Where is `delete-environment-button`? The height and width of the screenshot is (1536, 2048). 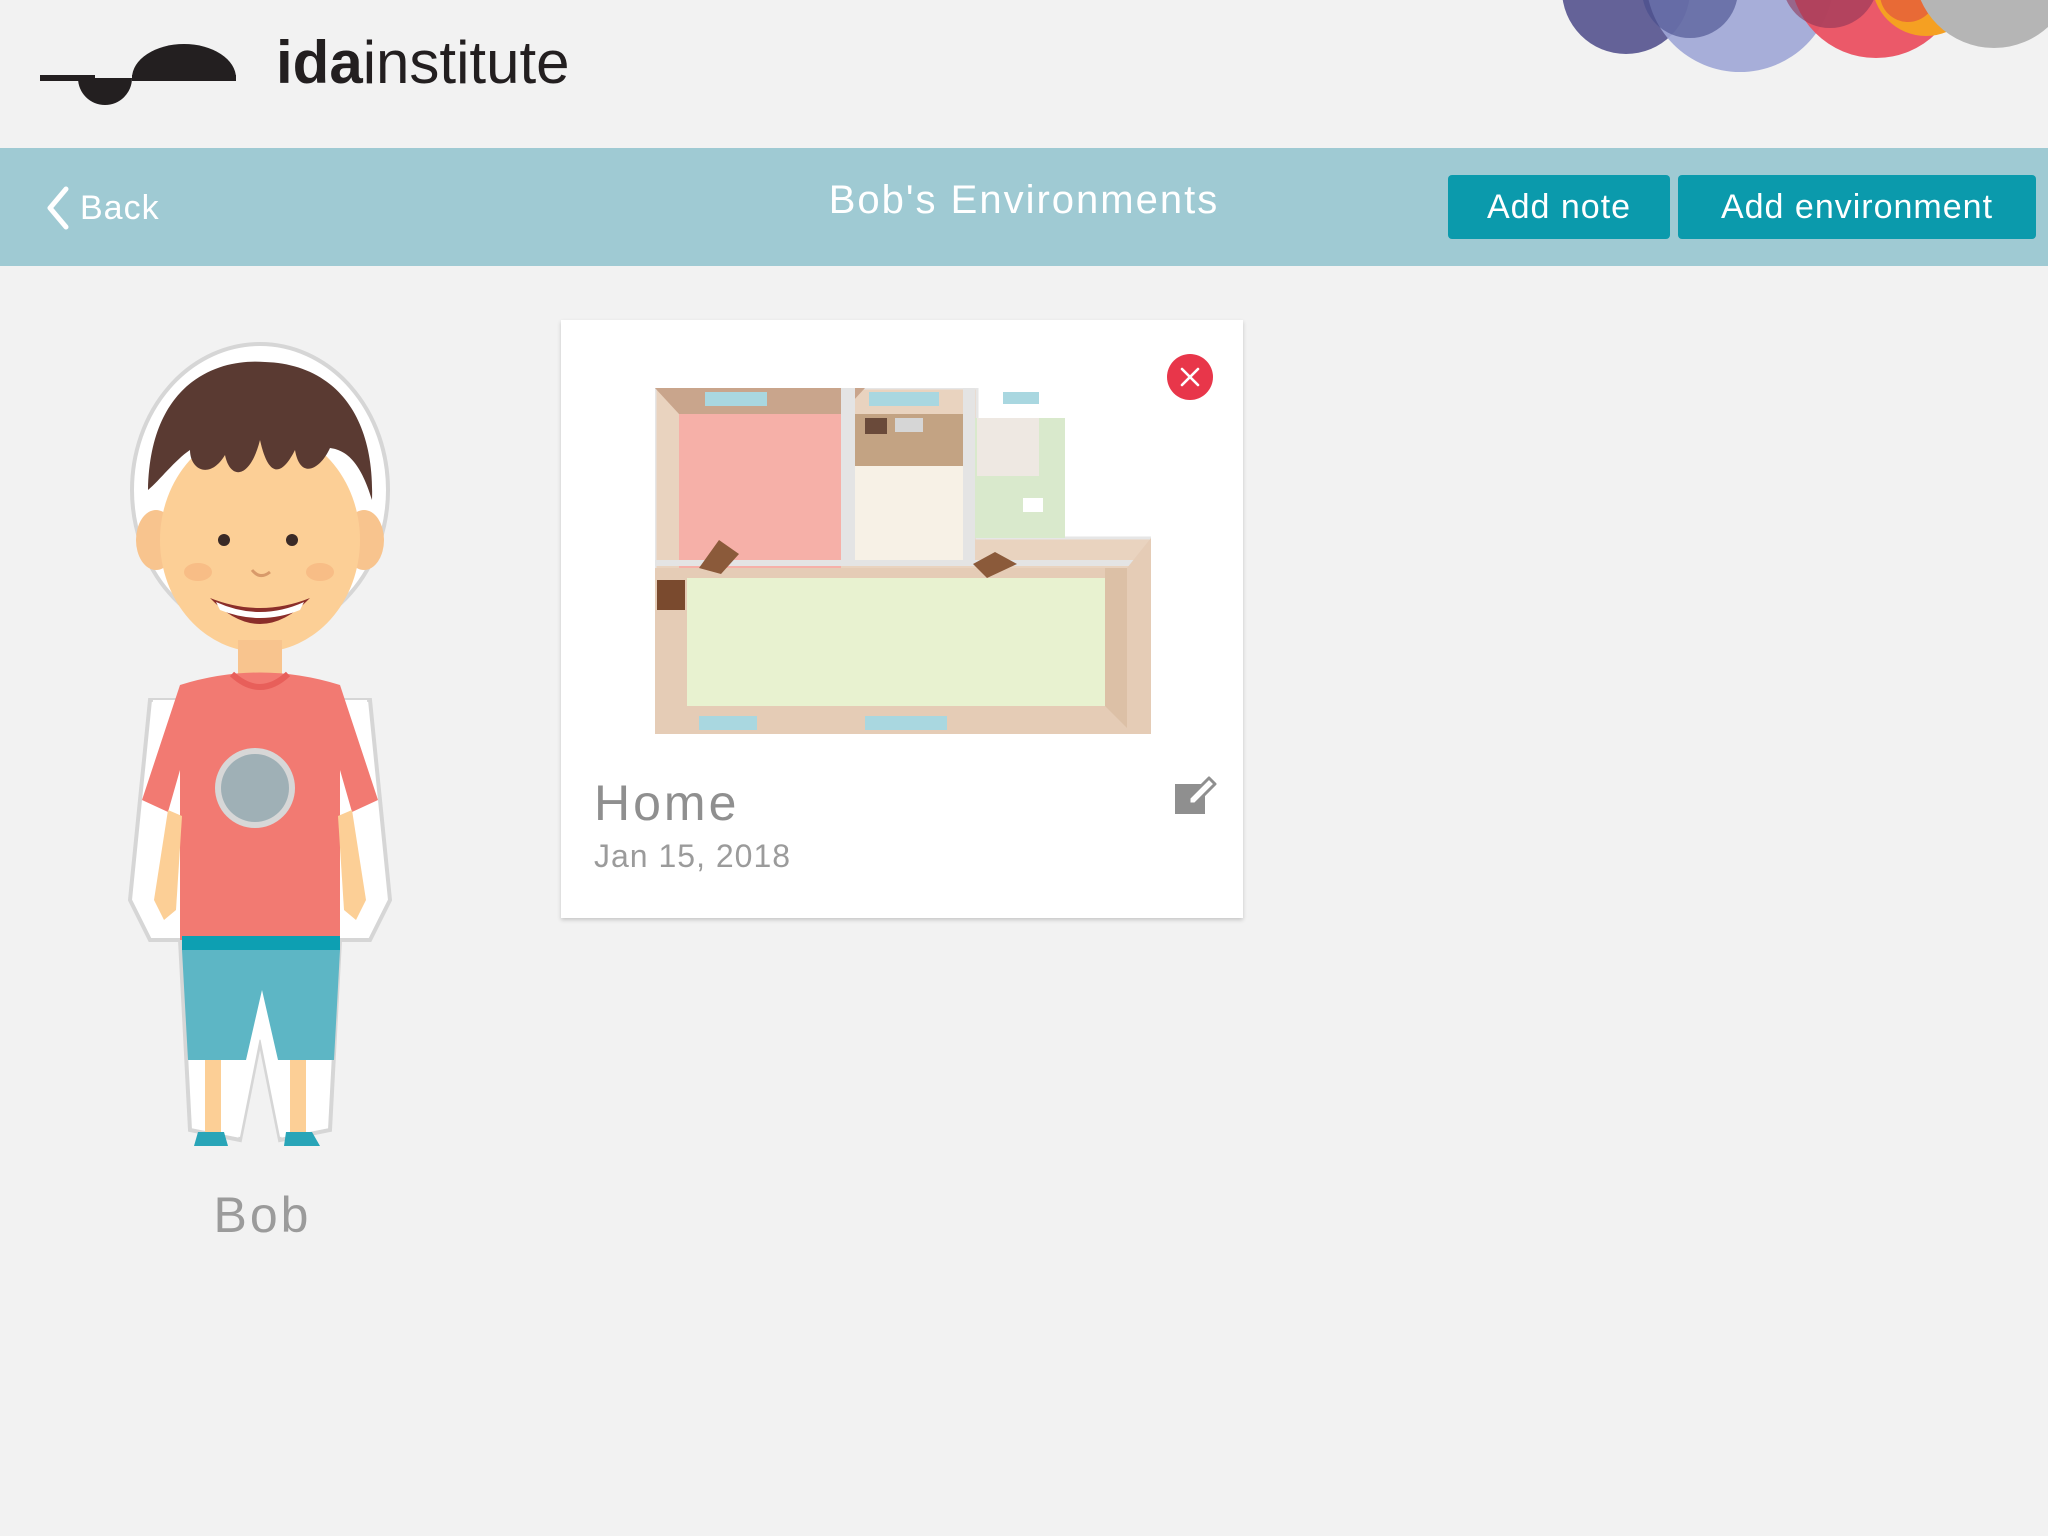
delete-environment-button is located at coordinates (1190, 377).